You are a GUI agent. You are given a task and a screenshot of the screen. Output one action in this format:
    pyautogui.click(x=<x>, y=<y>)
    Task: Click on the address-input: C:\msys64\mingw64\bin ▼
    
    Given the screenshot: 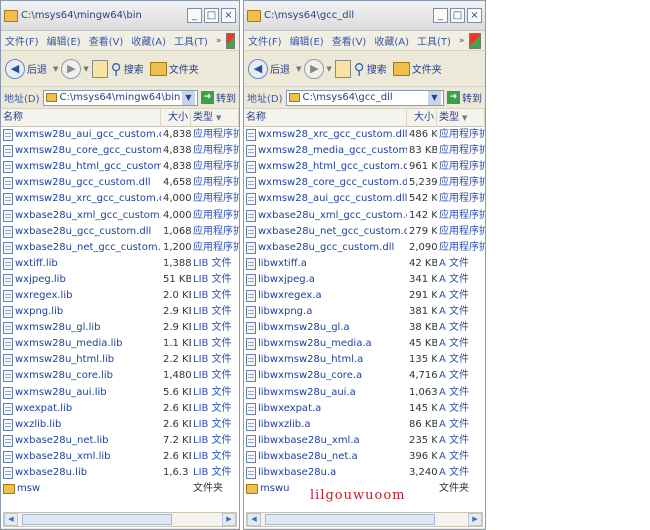 What is the action you would take?
    pyautogui.click(x=120, y=97)
    